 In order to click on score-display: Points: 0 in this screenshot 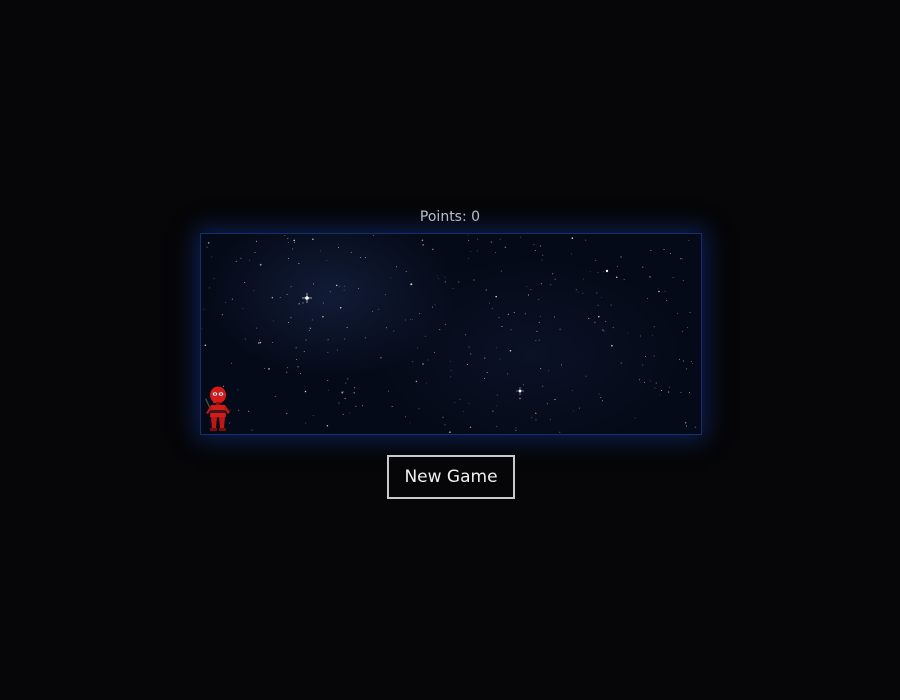, I will do `click(450, 217)`.